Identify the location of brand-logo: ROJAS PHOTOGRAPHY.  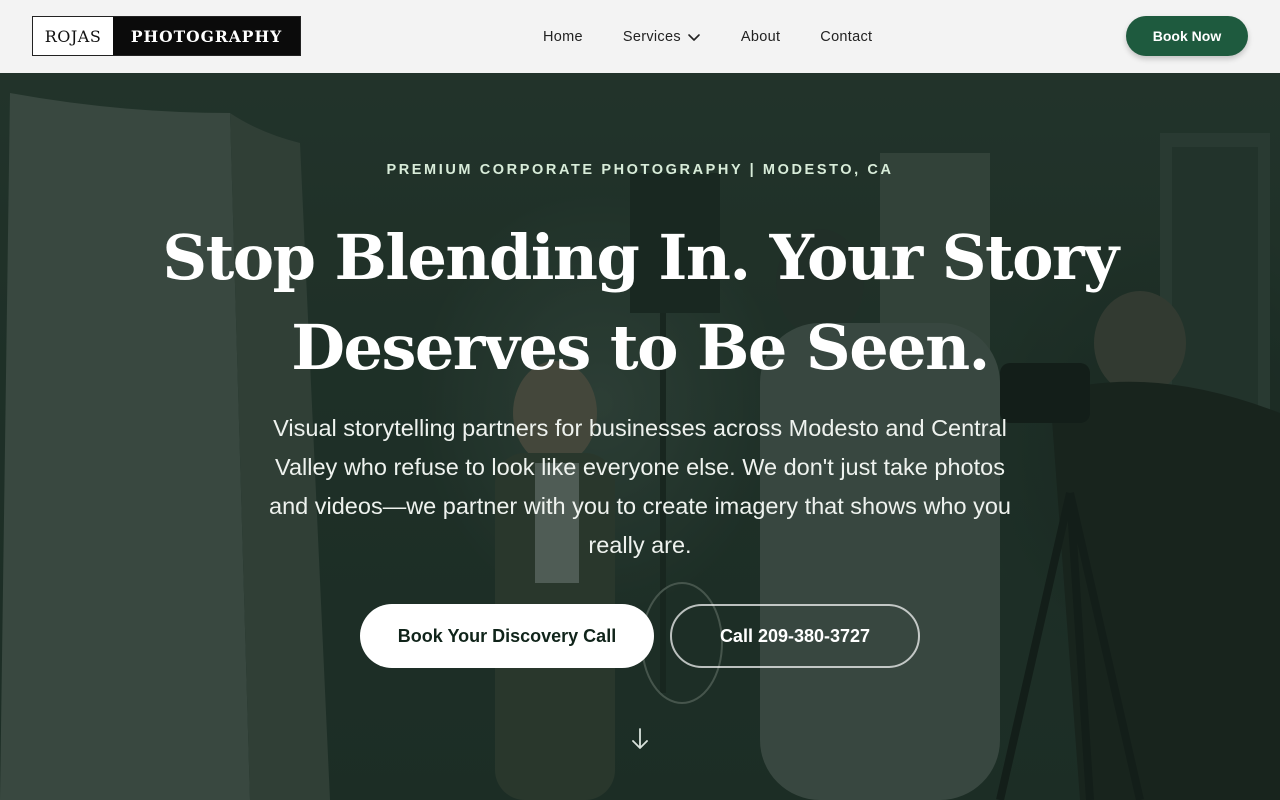
(166, 36).